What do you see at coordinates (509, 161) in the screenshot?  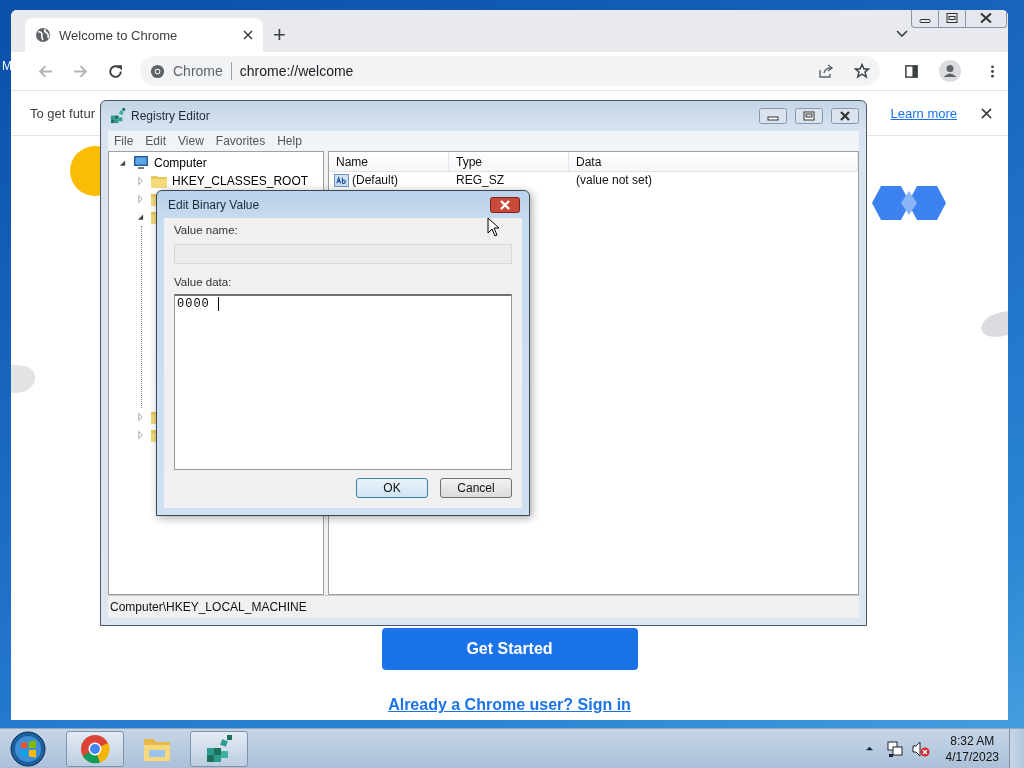 I see `column-header: Type` at bounding box center [509, 161].